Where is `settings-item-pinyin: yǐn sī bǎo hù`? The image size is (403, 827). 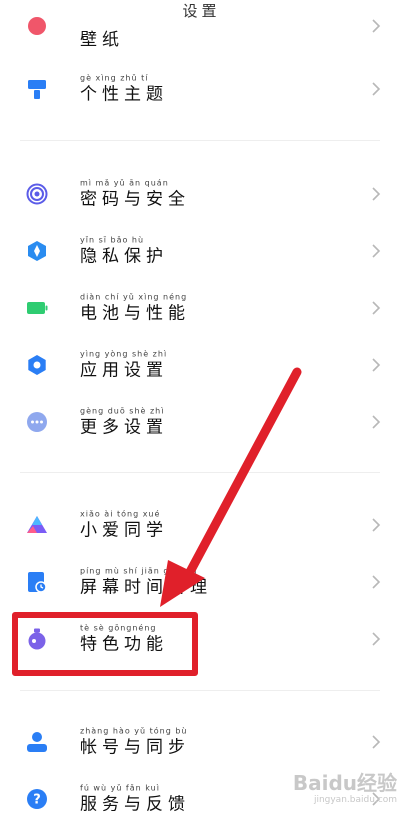 settings-item-pinyin: yǐn sī bǎo hù is located at coordinates (112, 239).